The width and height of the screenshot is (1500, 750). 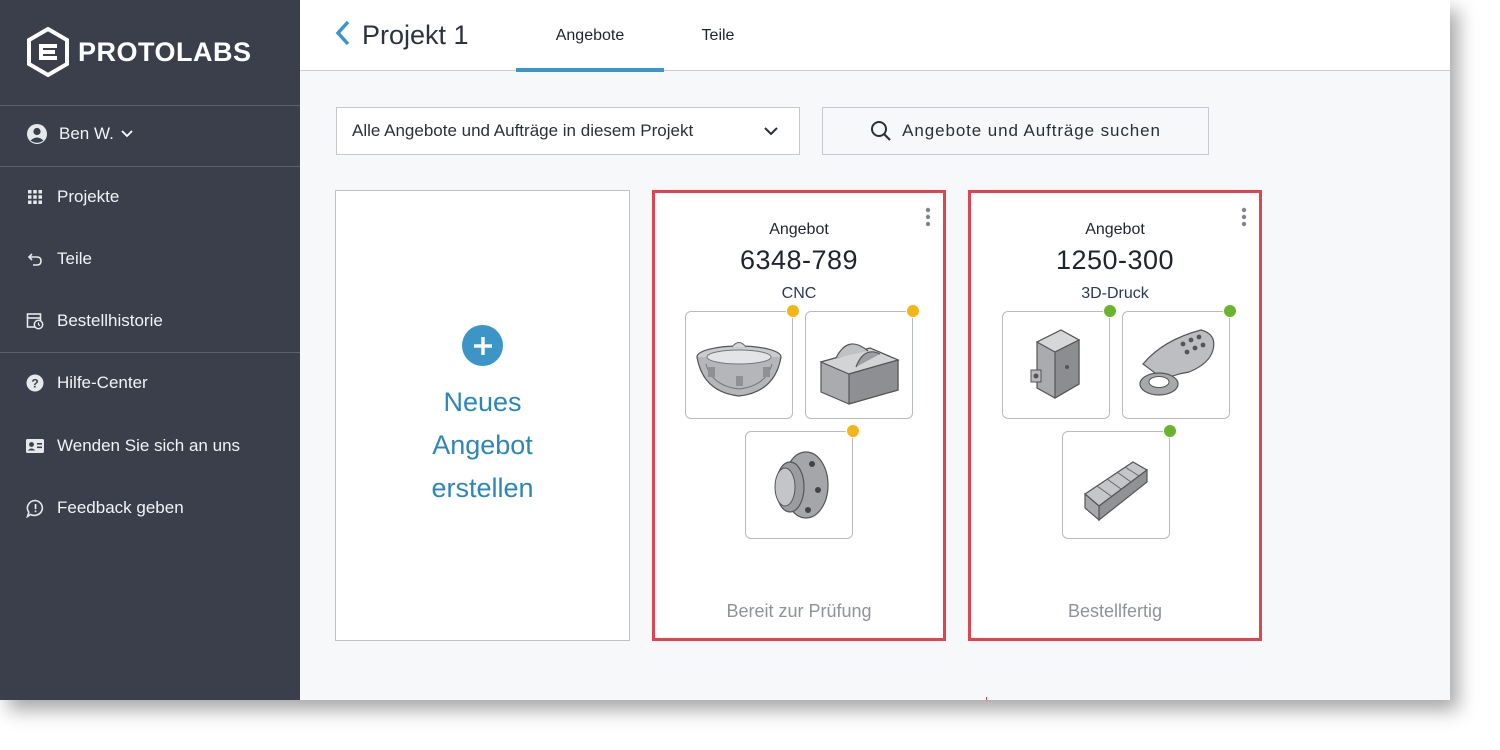 What do you see at coordinates (35, 259) in the screenshot?
I see `undo-arrow-icon` at bounding box center [35, 259].